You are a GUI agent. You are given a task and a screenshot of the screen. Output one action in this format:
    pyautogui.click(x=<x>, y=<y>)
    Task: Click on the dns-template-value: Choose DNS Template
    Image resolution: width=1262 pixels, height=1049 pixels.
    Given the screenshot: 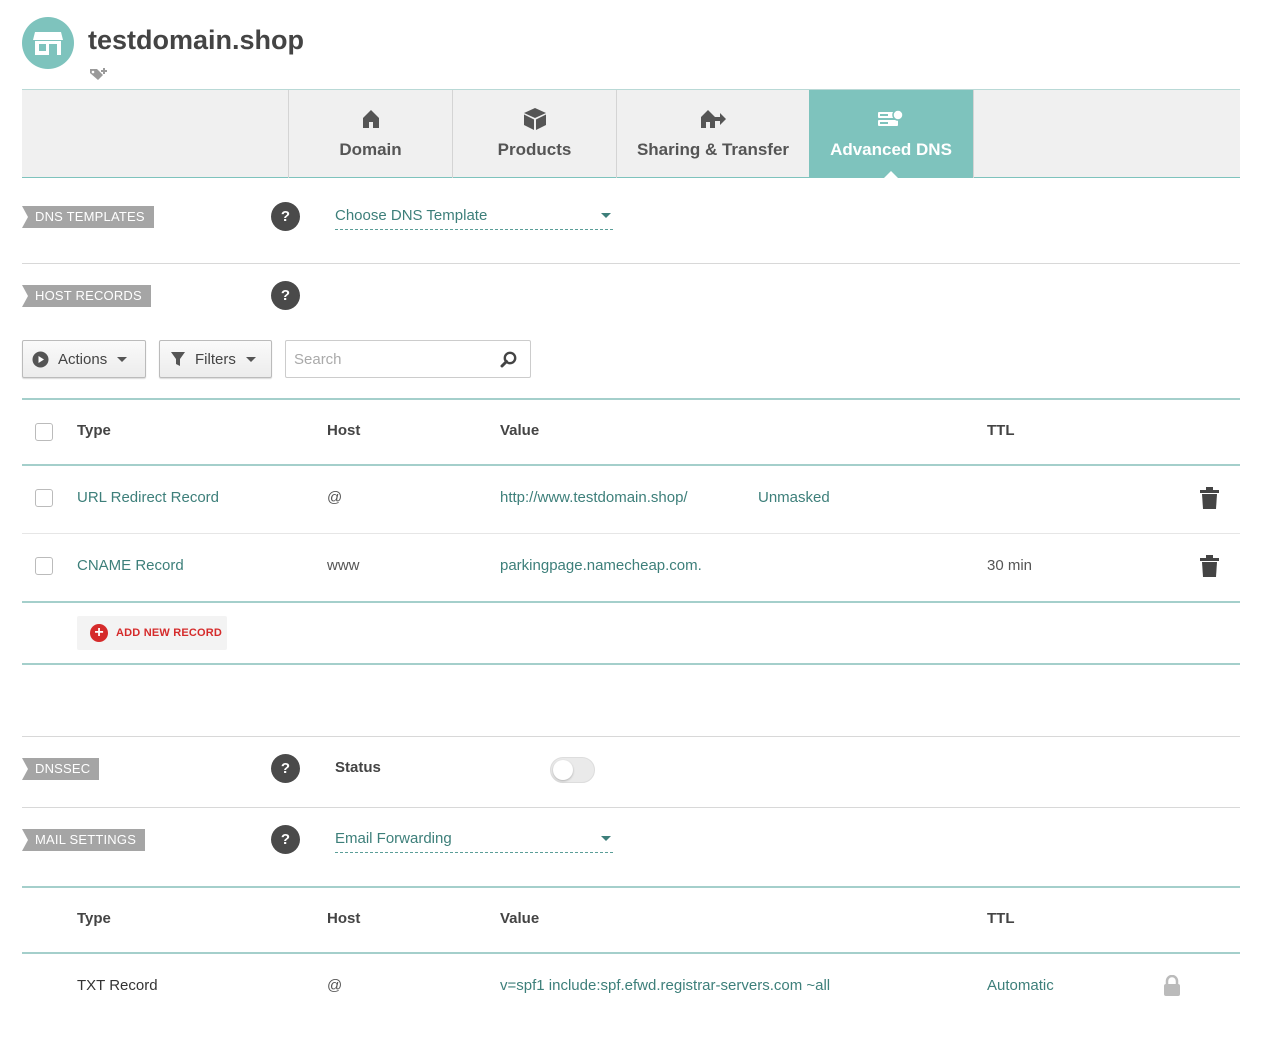 What is the action you would take?
    pyautogui.click(x=411, y=215)
    